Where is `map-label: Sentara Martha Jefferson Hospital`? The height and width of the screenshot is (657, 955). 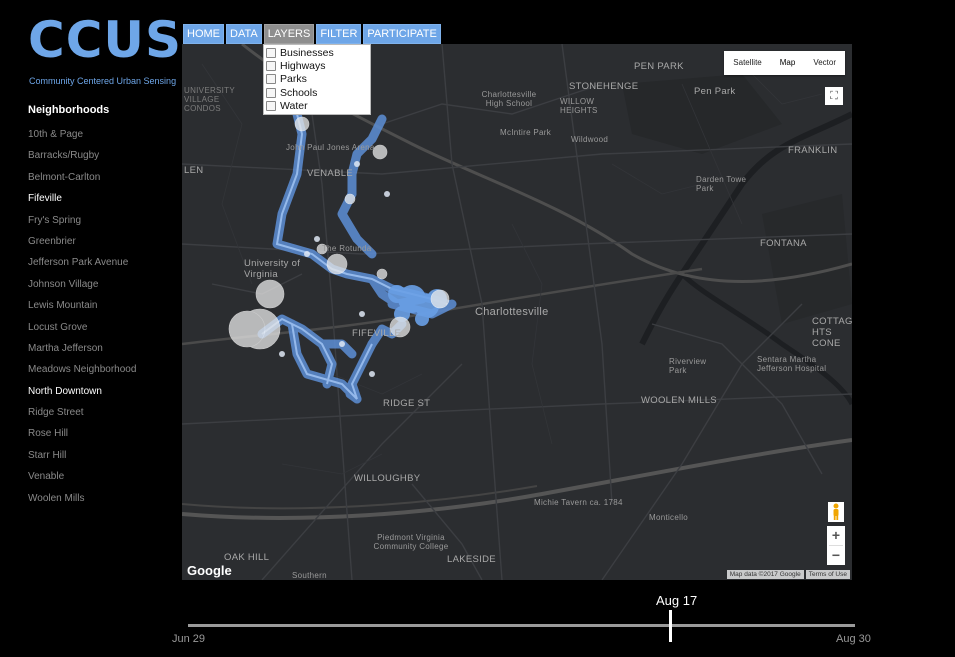 map-label: Sentara Martha Jefferson Hospital is located at coordinates (792, 364).